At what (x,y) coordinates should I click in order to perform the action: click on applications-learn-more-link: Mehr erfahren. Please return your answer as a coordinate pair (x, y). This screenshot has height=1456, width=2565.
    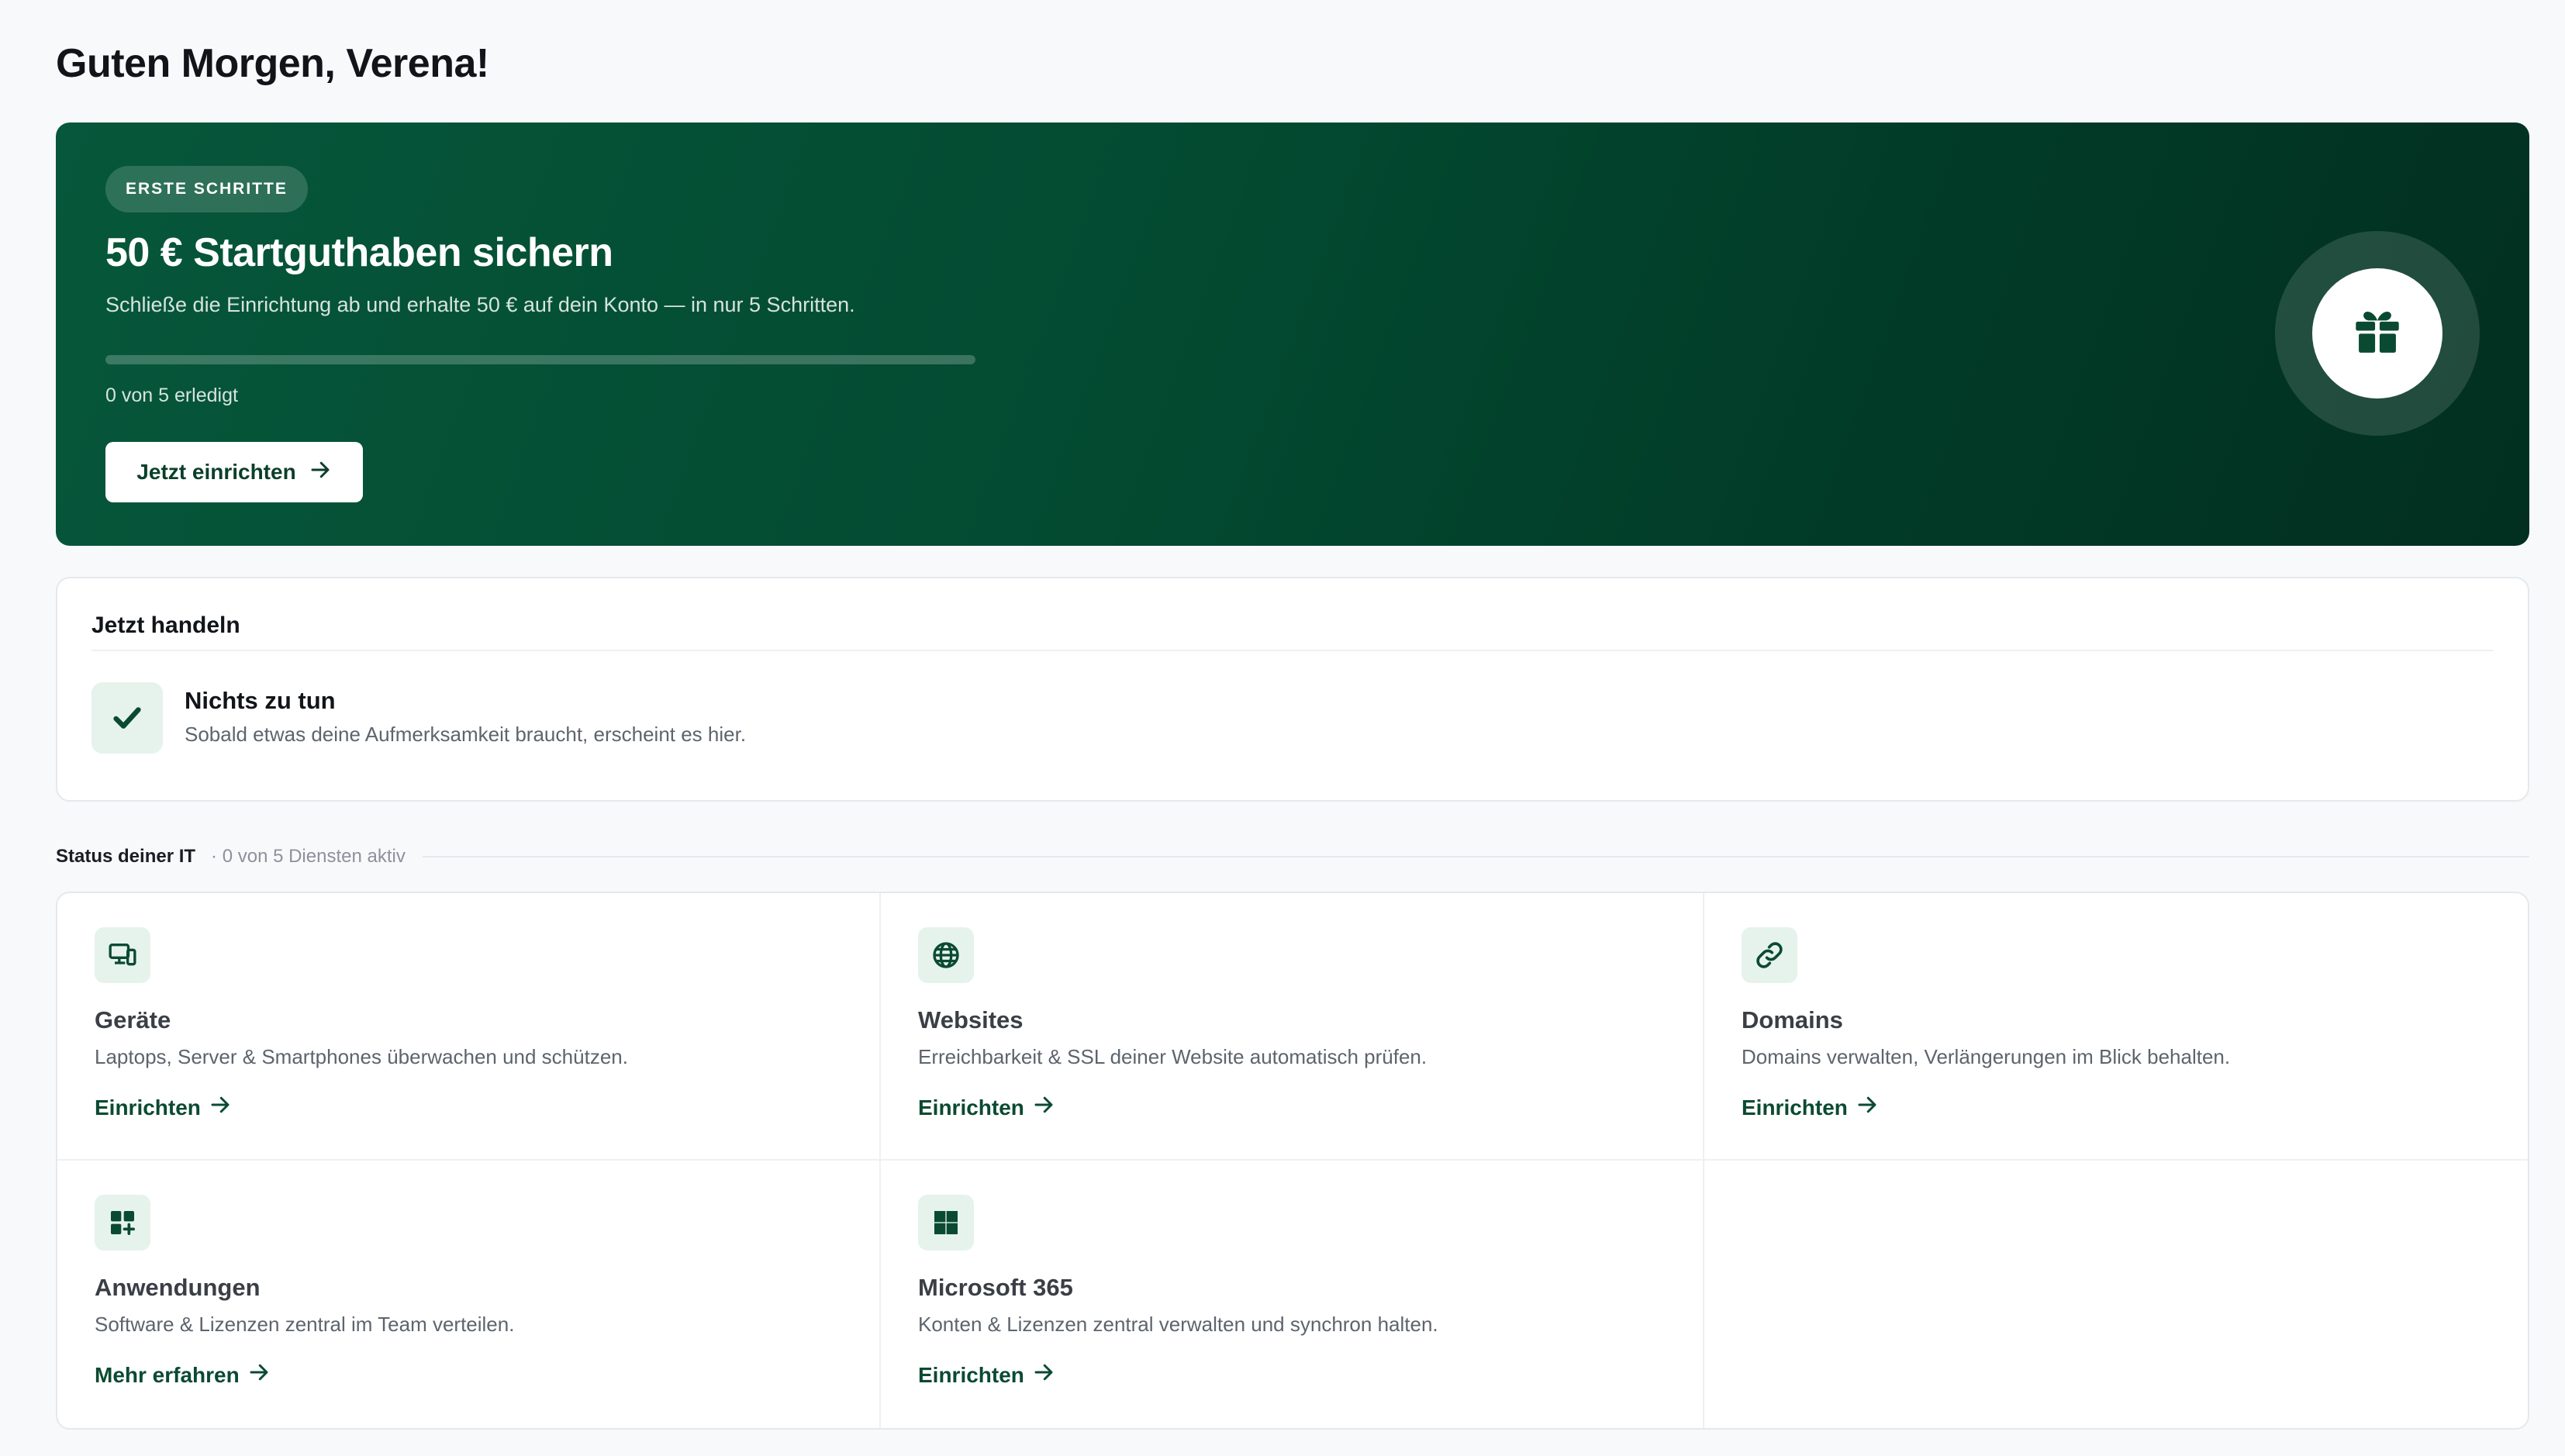
    Looking at the image, I should click on (183, 1375).